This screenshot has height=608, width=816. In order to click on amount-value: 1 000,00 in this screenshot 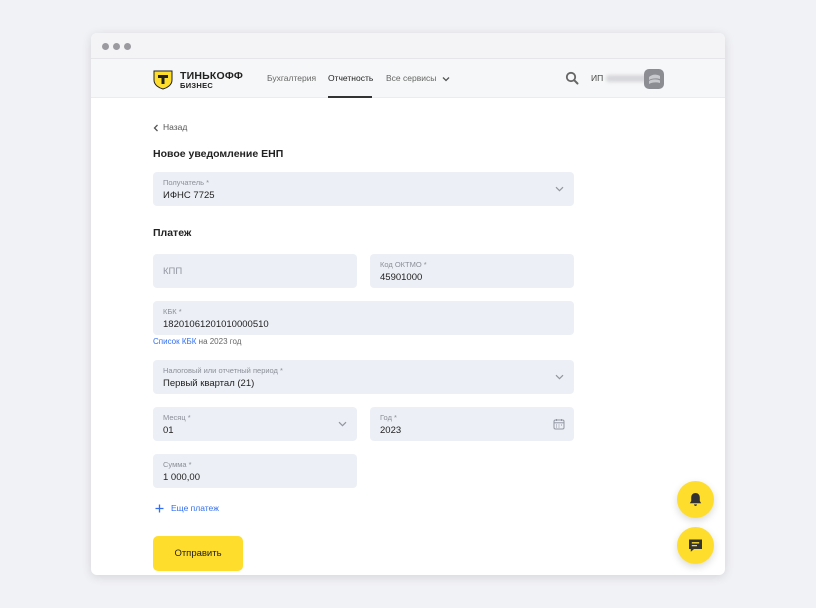, I will do `click(181, 477)`.